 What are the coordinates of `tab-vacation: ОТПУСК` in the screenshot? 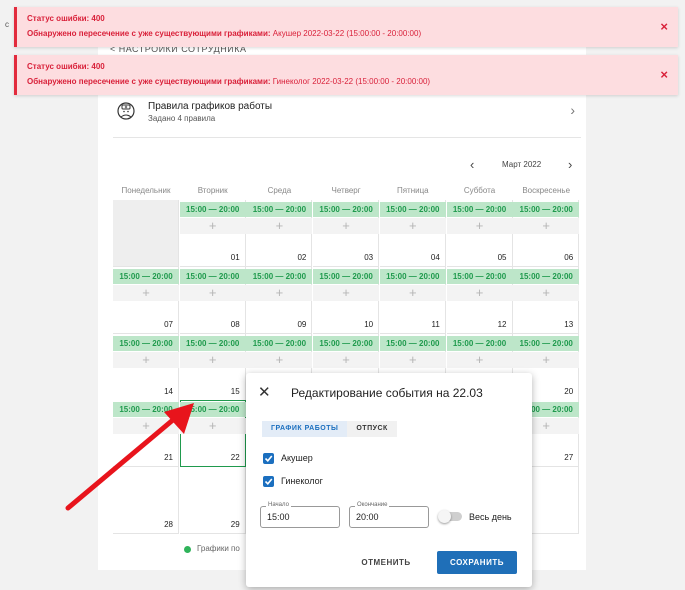 It's located at (371, 429).